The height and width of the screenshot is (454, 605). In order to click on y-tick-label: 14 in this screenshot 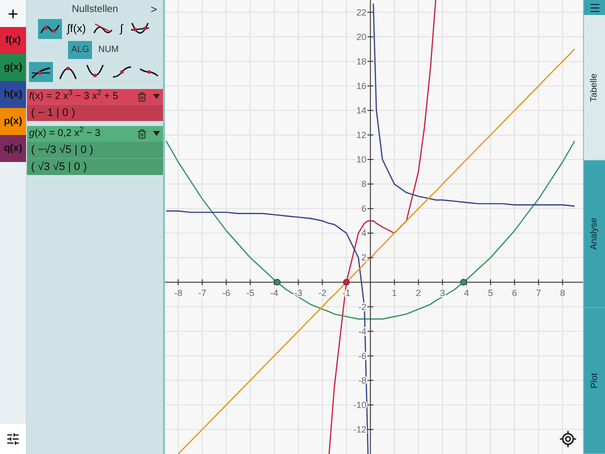, I will do `click(361, 110)`.